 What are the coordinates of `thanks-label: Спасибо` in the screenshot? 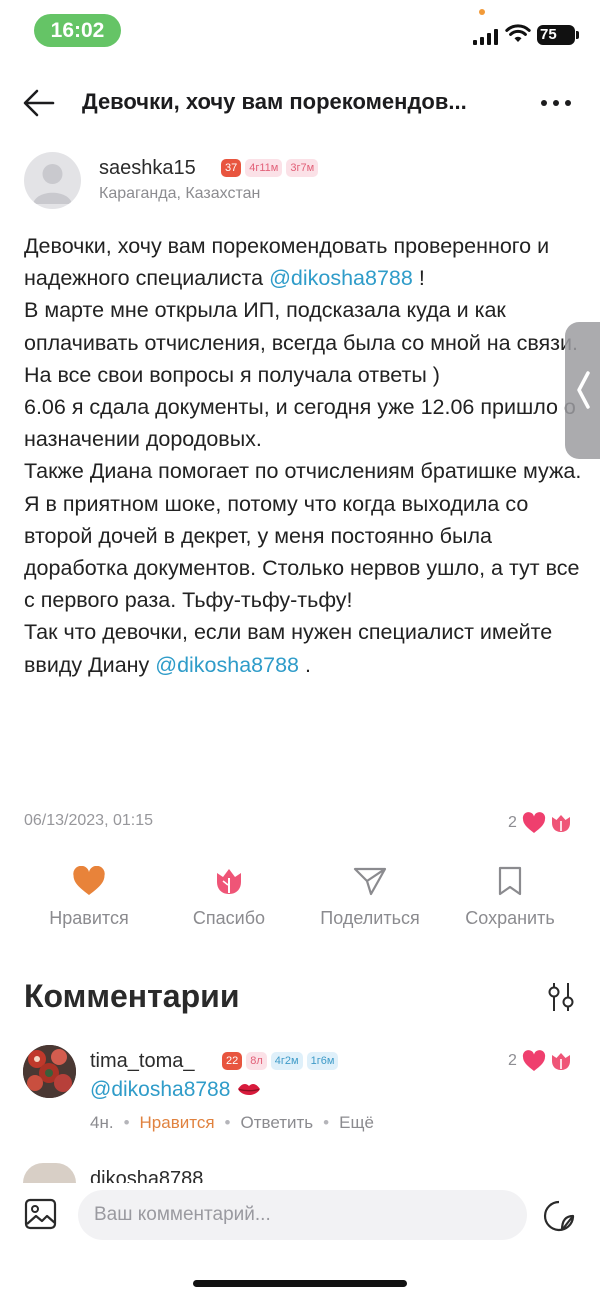 It's located at (229, 918).